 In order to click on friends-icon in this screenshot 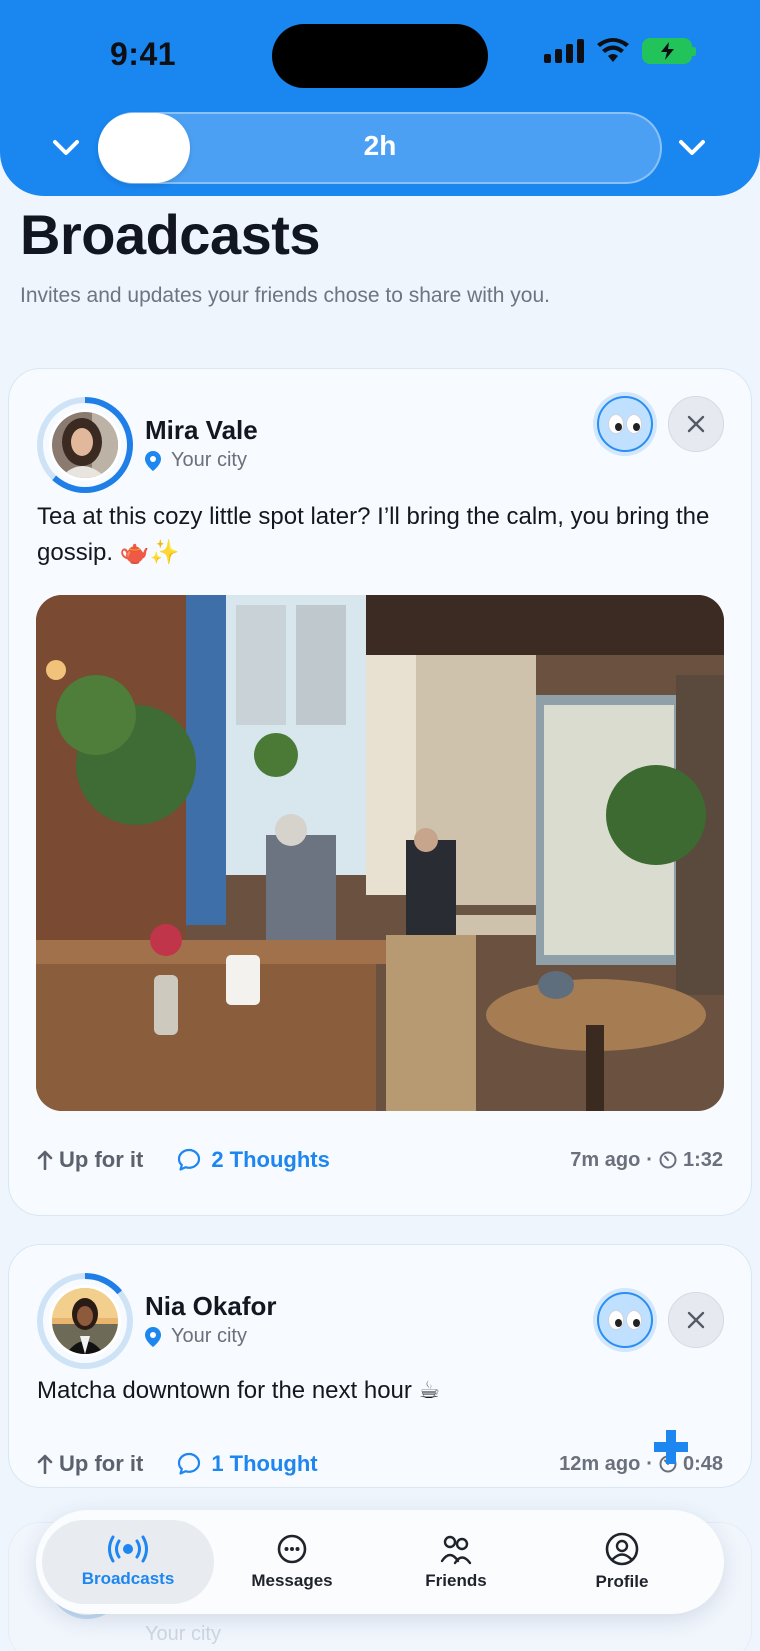, I will do `click(456, 1550)`.